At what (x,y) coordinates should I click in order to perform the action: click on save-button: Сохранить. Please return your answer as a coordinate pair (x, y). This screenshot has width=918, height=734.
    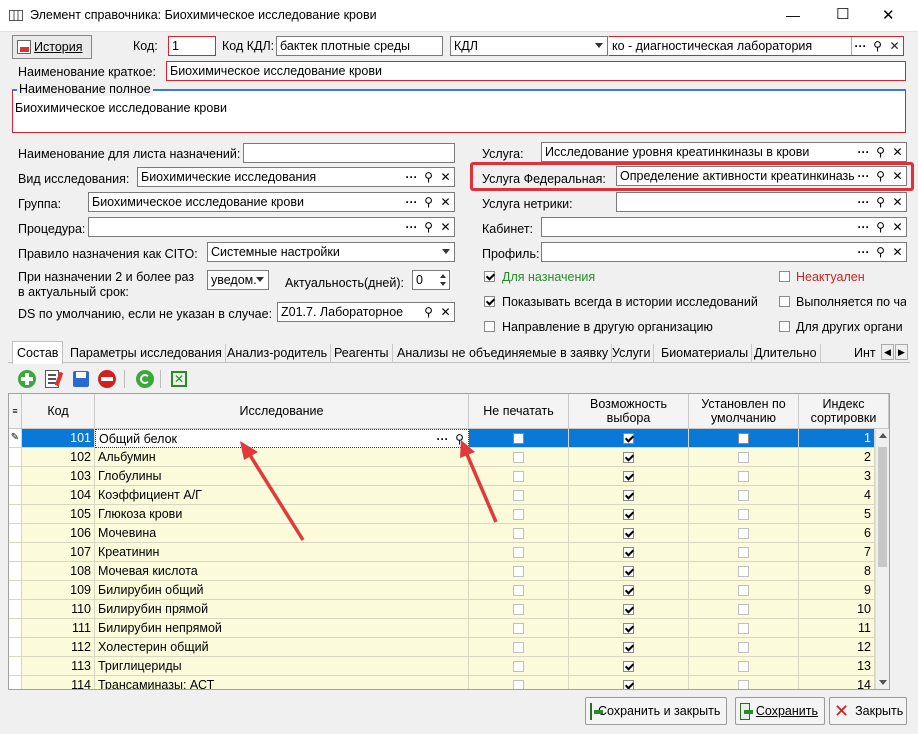
    Looking at the image, I should click on (780, 711).